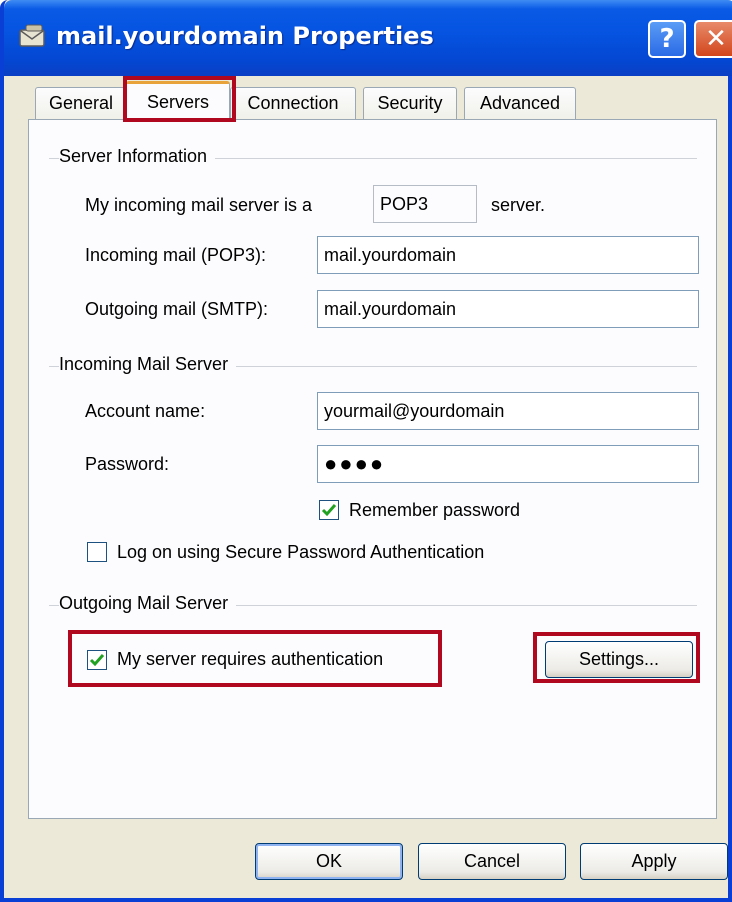 This screenshot has height=902, width=732. I want to click on mail-account-icon, so click(32, 35).